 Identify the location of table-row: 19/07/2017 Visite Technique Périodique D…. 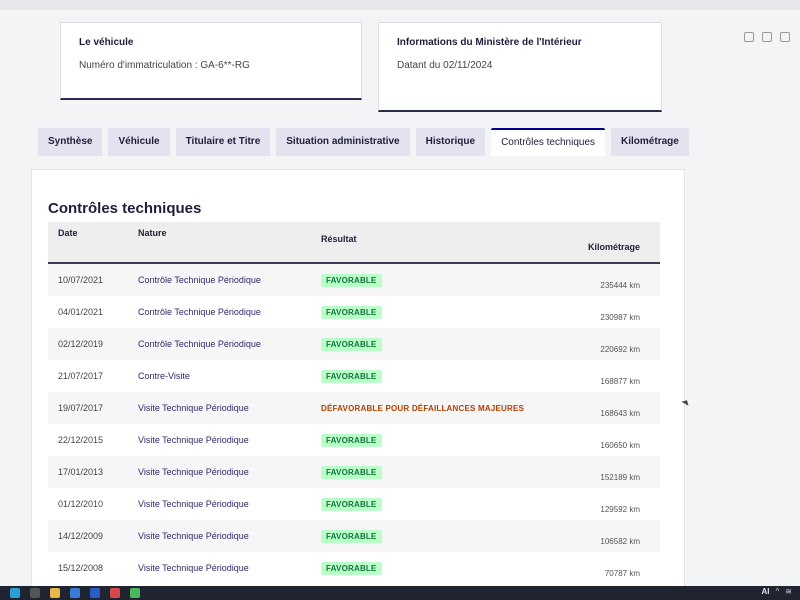
(354, 408).